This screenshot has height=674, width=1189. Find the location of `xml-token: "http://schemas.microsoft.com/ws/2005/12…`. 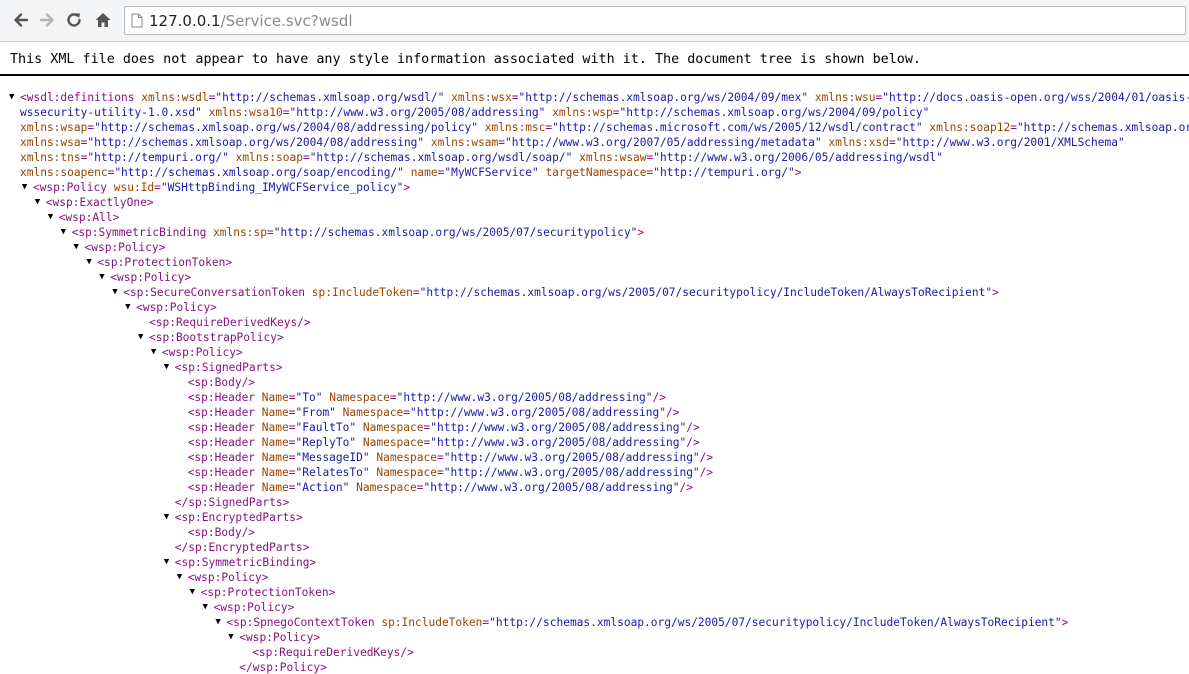

xml-token: "http://schemas.microsoft.com/ws/2005/12… is located at coordinates (737, 127).